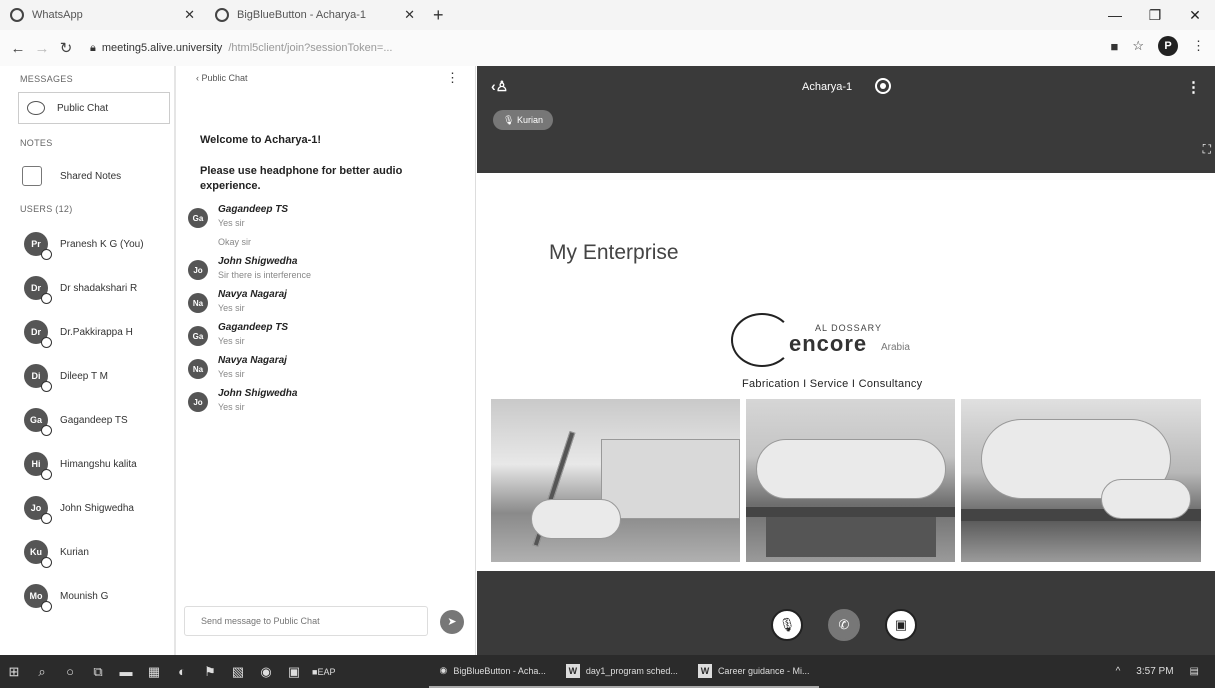  I want to click on new-tab-button: +, so click(438, 15).